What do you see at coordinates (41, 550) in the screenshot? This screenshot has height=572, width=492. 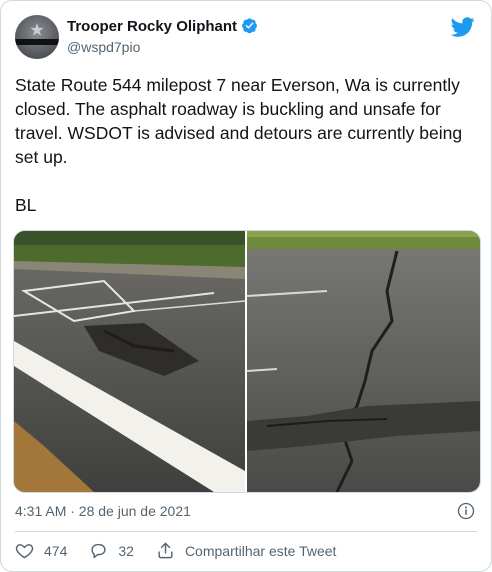 I see `like-button: 474` at bounding box center [41, 550].